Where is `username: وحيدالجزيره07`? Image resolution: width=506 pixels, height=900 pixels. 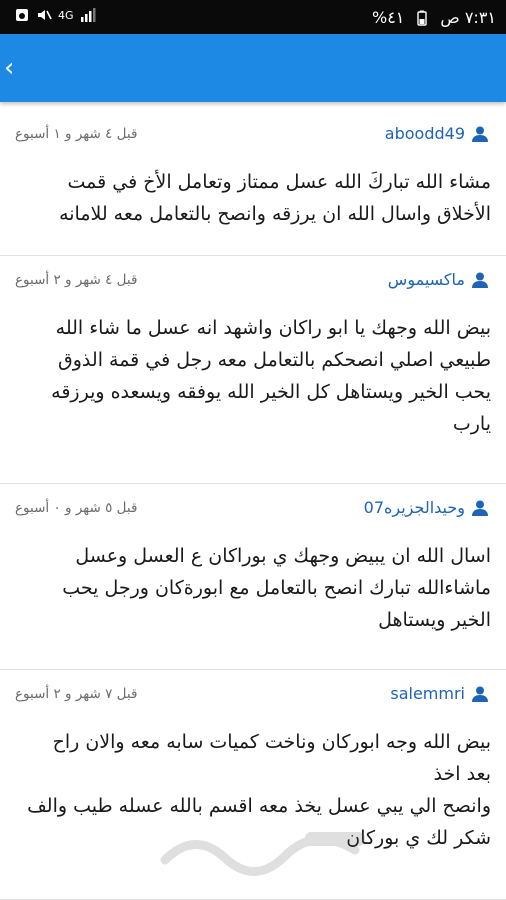
username: وحيدالجزيره07 is located at coordinates (414, 507).